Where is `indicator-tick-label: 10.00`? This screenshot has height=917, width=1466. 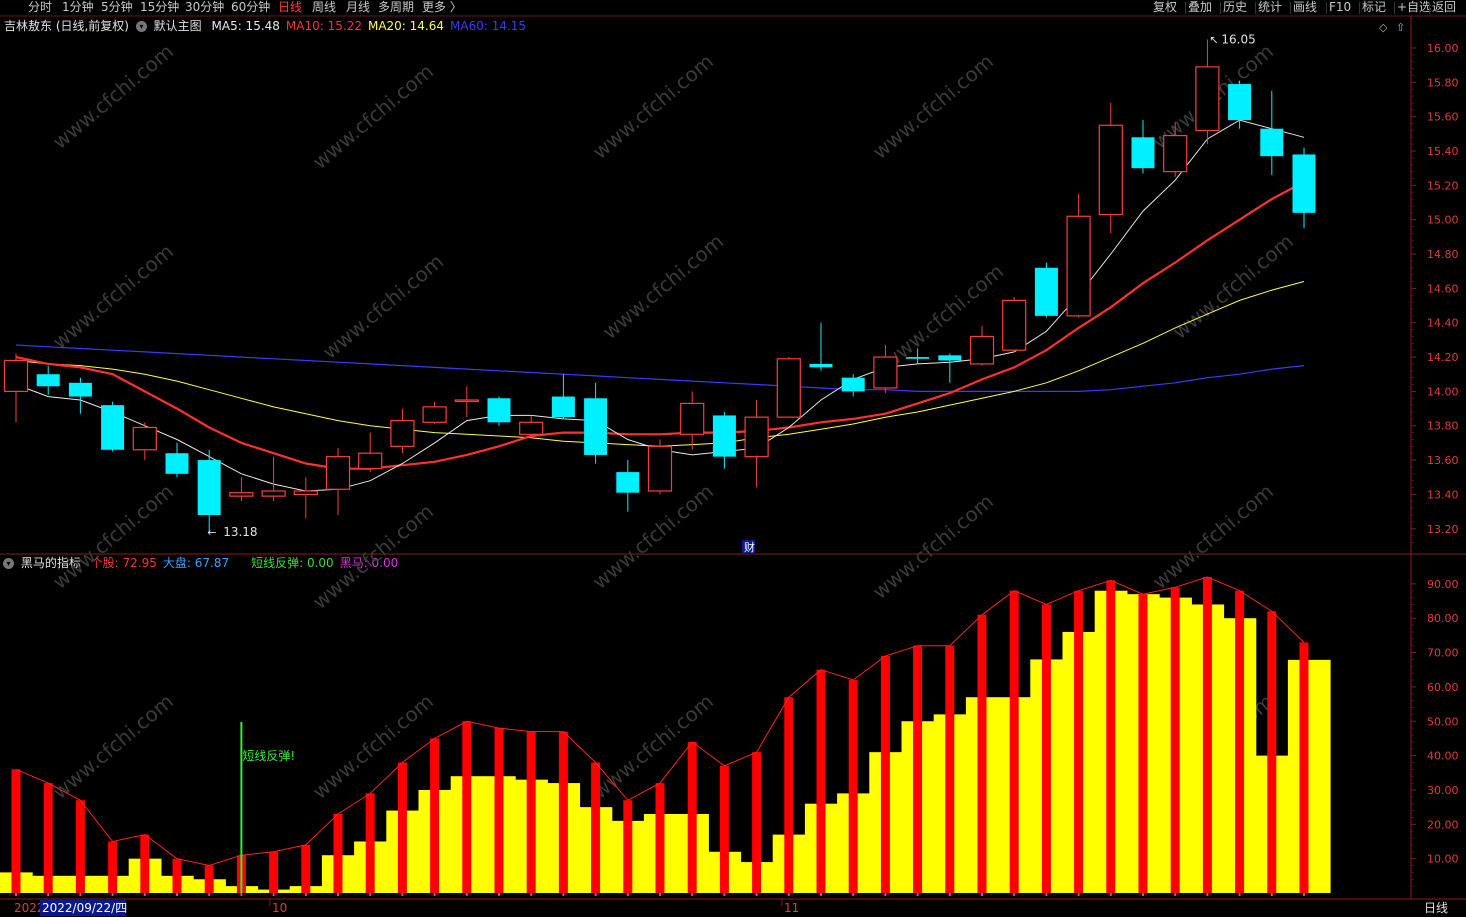
indicator-tick-label: 10.00 is located at coordinates (1443, 859).